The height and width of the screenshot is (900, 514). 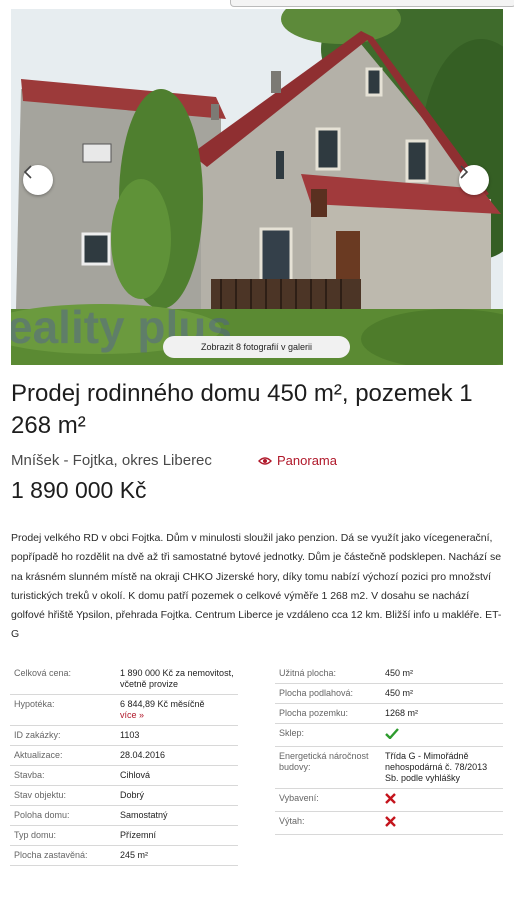 I want to click on check-icon, so click(x=392, y=734).